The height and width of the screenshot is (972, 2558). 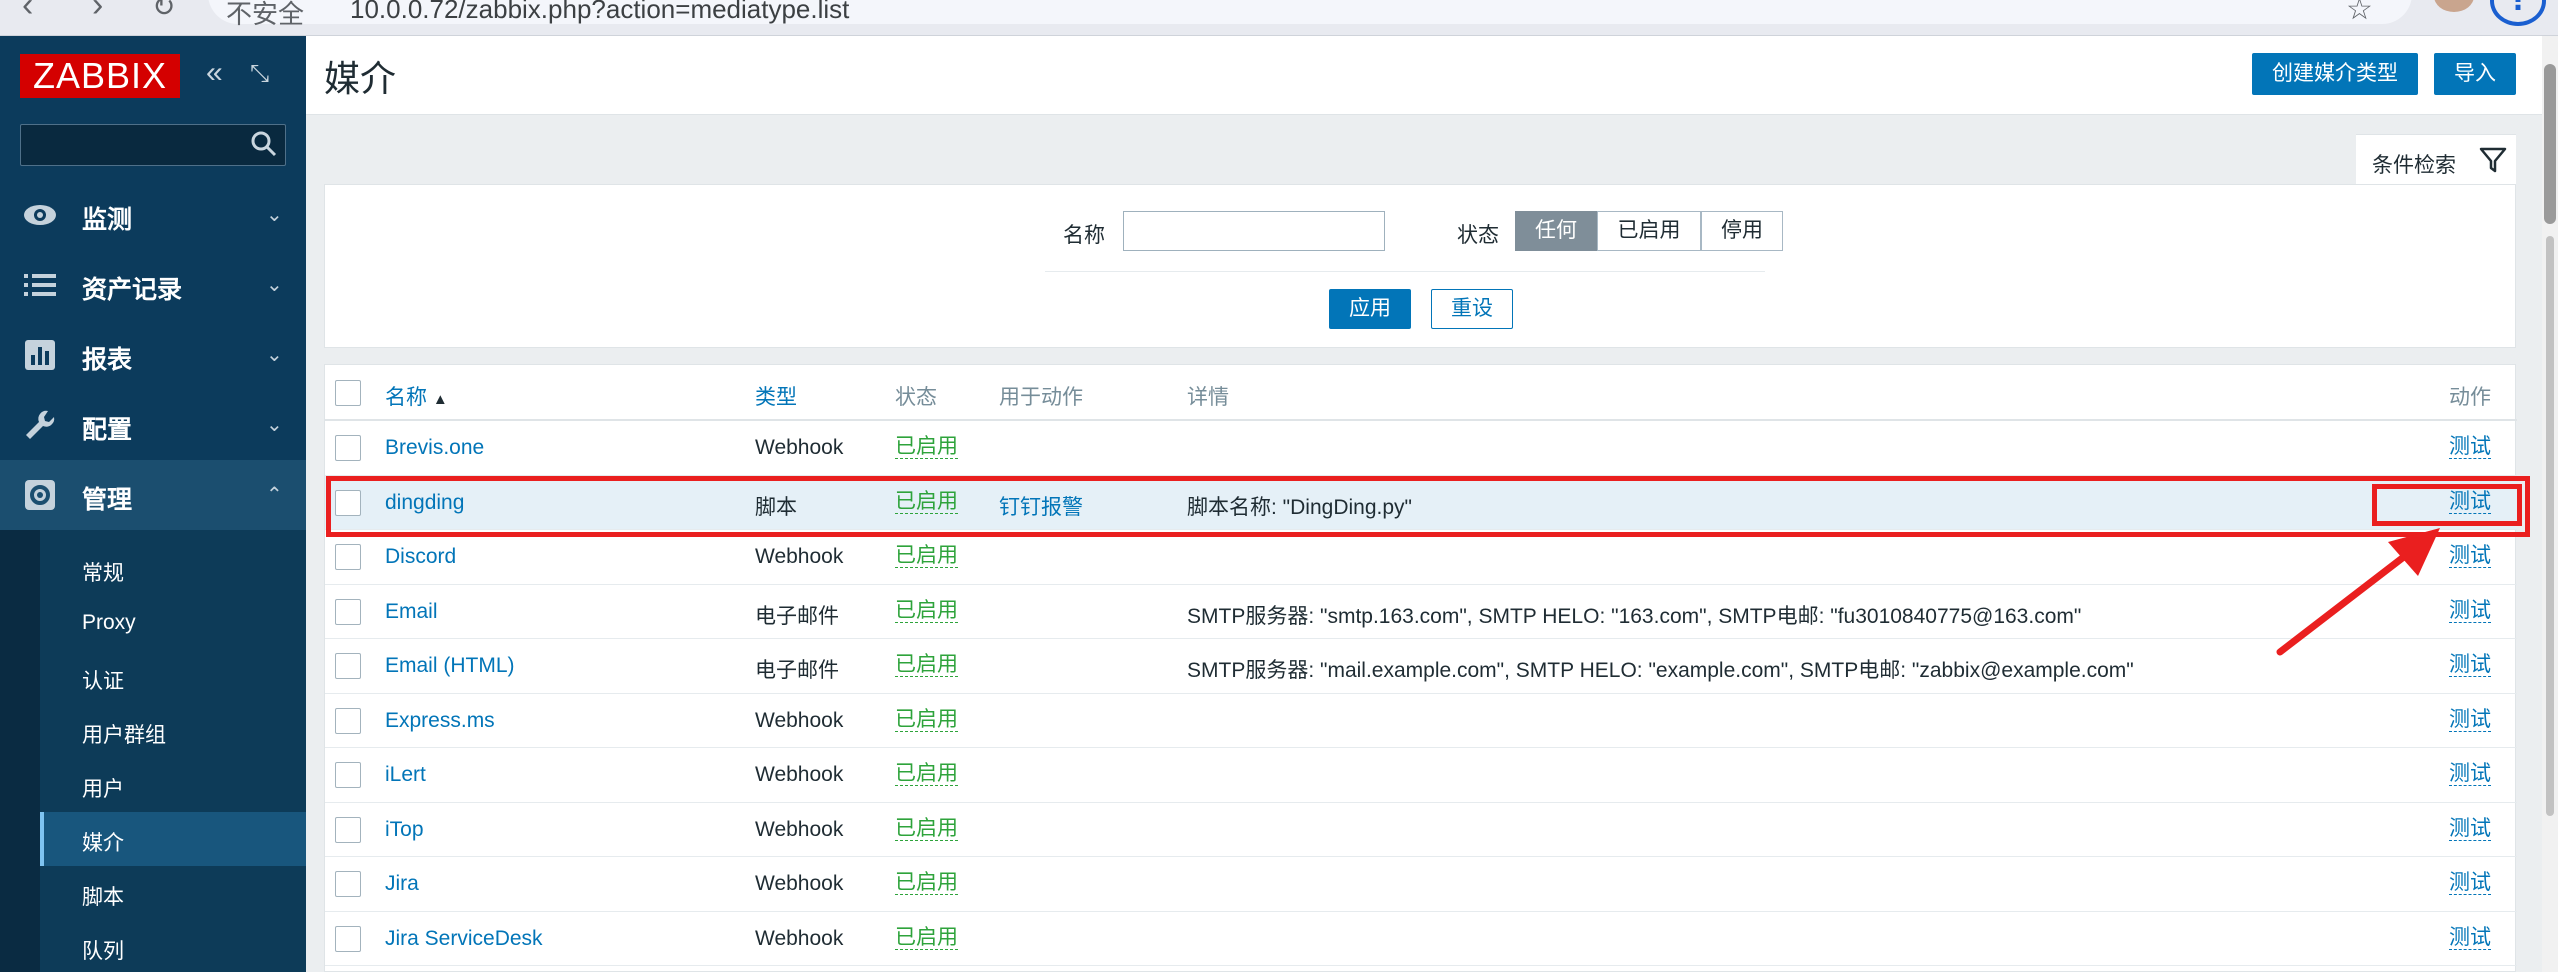 I want to click on media-name-link: Email, so click(x=411, y=612).